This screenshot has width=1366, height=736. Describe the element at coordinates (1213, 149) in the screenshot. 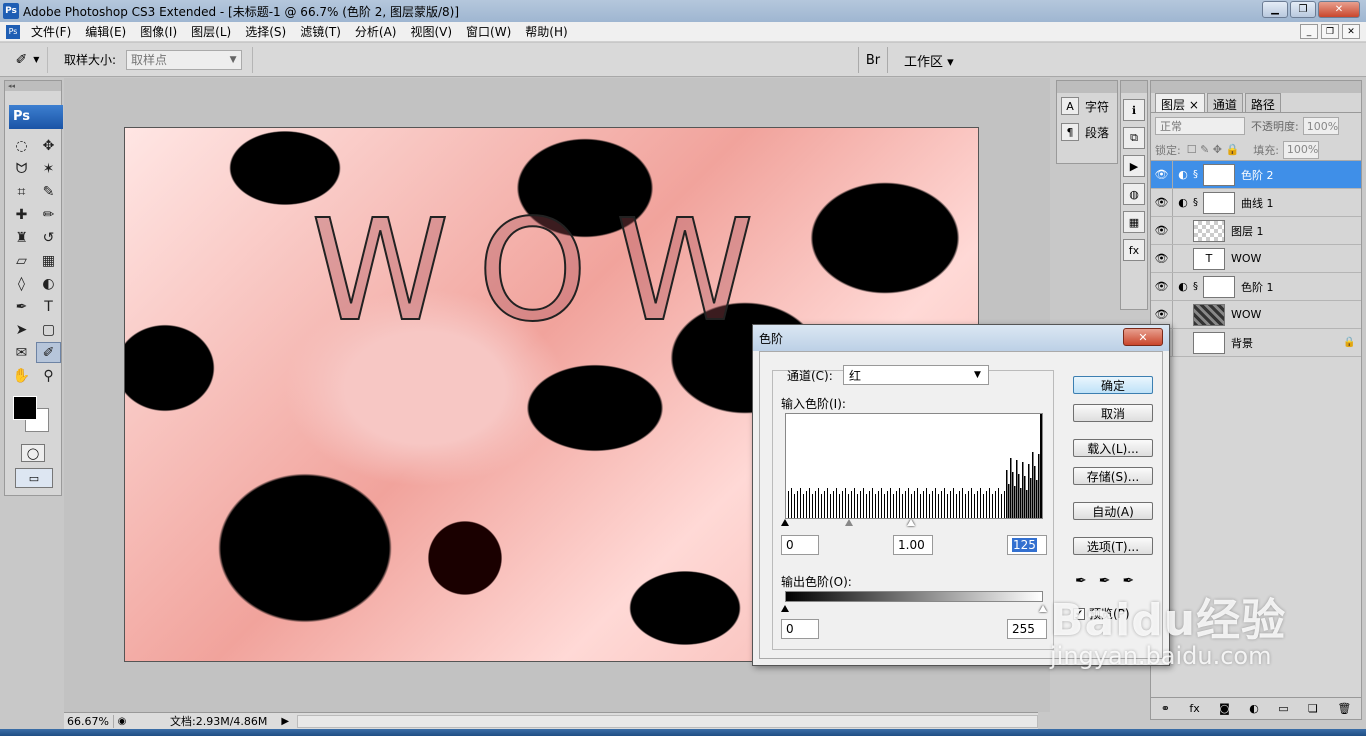

I see `lock-icons: ☐ ✎ ✥ 🔒` at that location.